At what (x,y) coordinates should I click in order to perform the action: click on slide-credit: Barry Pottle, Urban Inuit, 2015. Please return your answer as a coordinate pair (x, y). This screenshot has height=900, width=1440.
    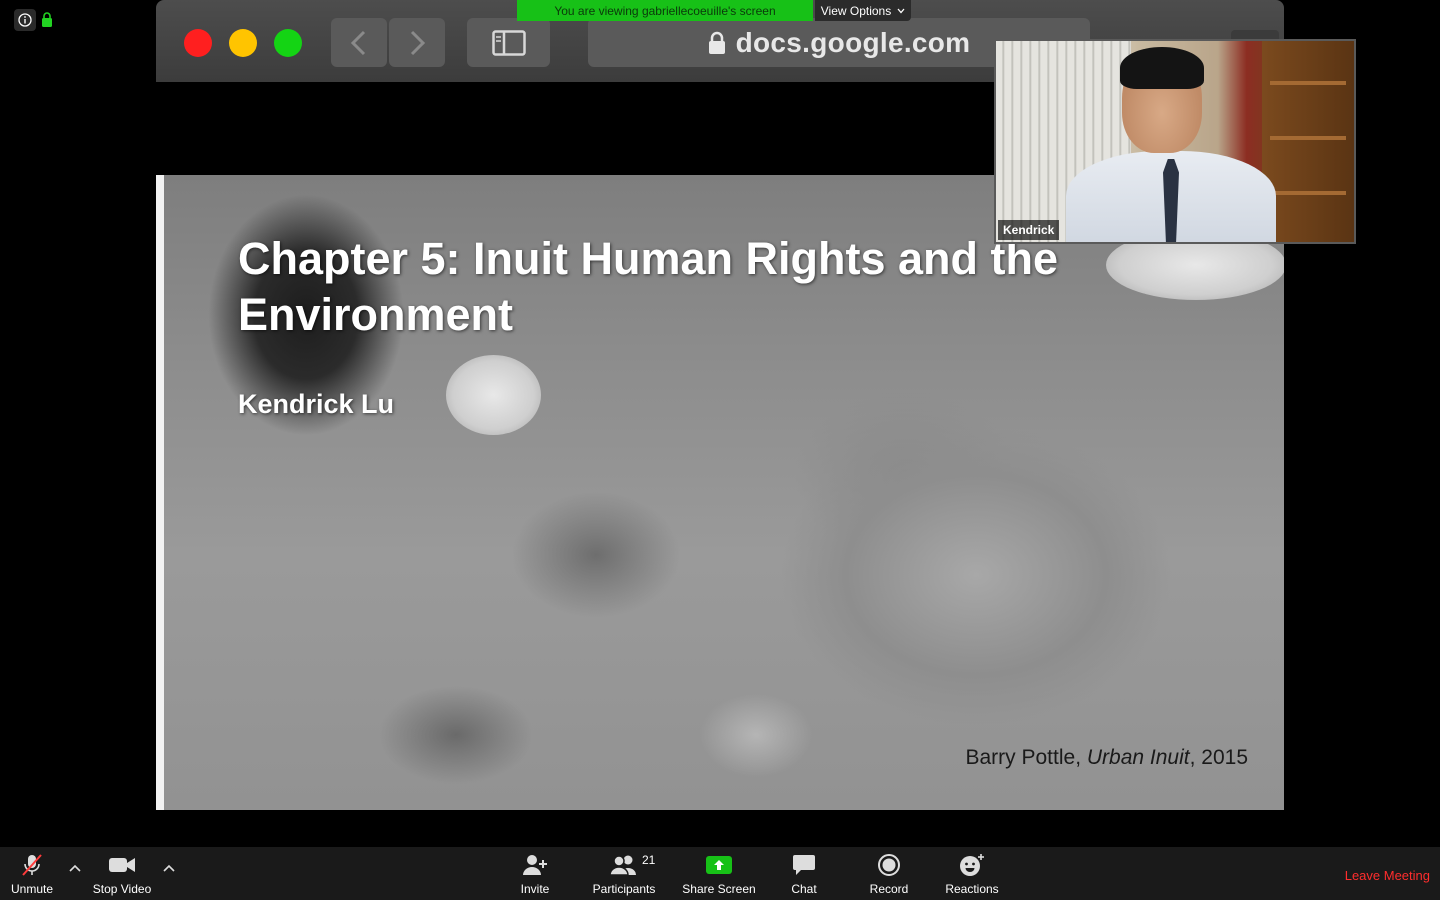
    Looking at the image, I should click on (1106, 758).